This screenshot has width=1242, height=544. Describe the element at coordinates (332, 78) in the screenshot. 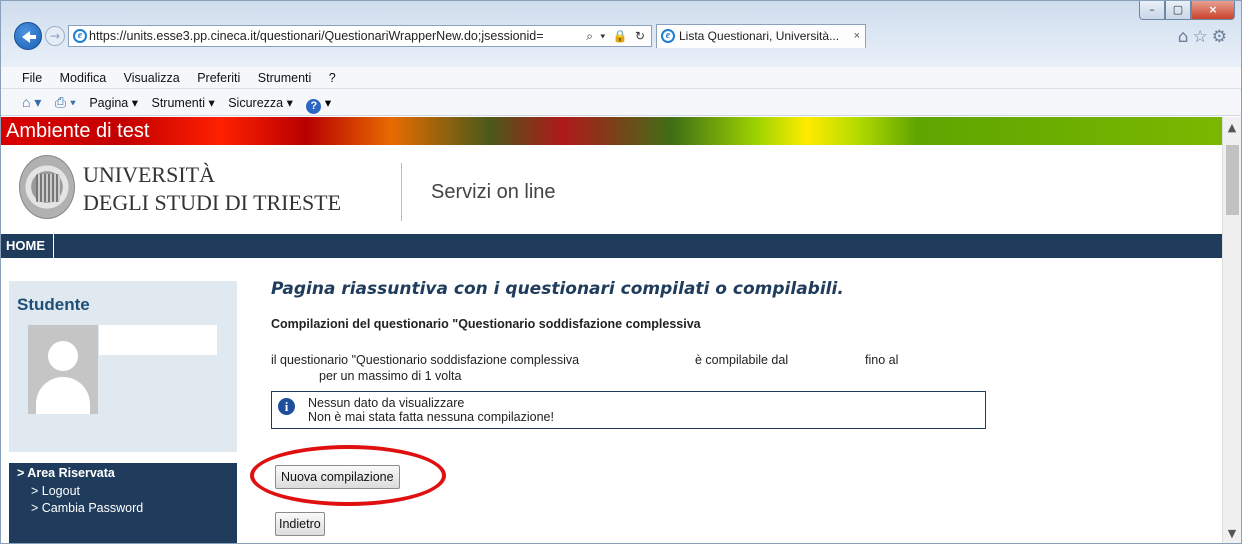

I see `menu-help: ?` at that location.